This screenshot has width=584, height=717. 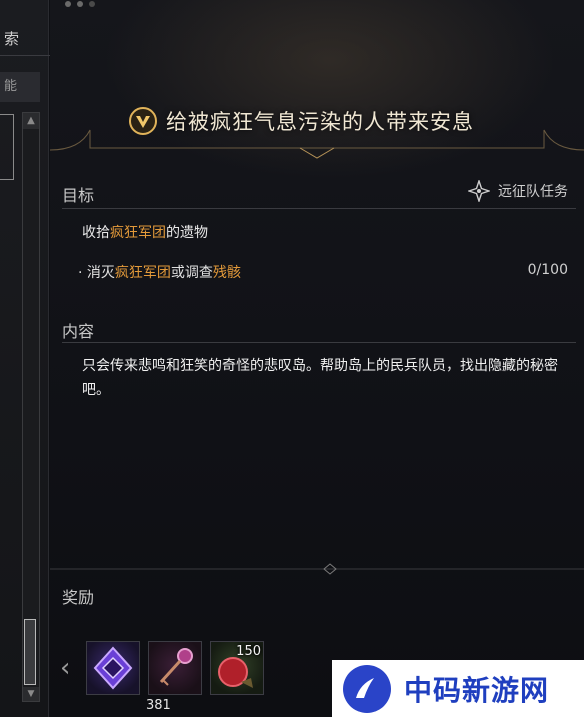 What do you see at coordinates (367, 688) in the screenshot?
I see `watermark-logo-icon` at bounding box center [367, 688].